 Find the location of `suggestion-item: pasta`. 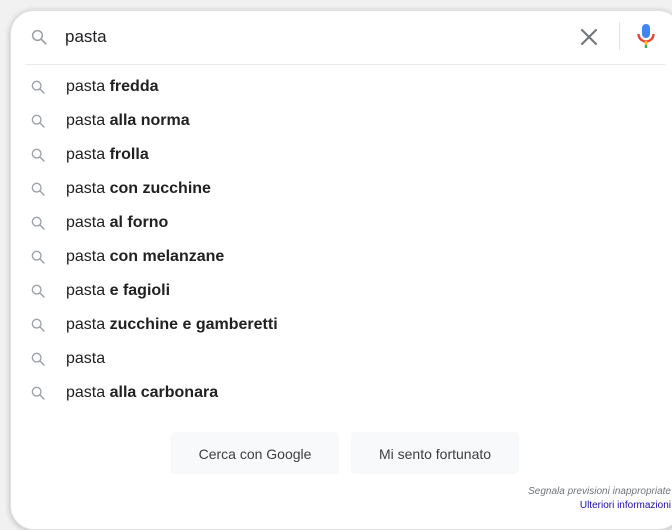

suggestion-item: pasta is located at coordinates (341, 360).